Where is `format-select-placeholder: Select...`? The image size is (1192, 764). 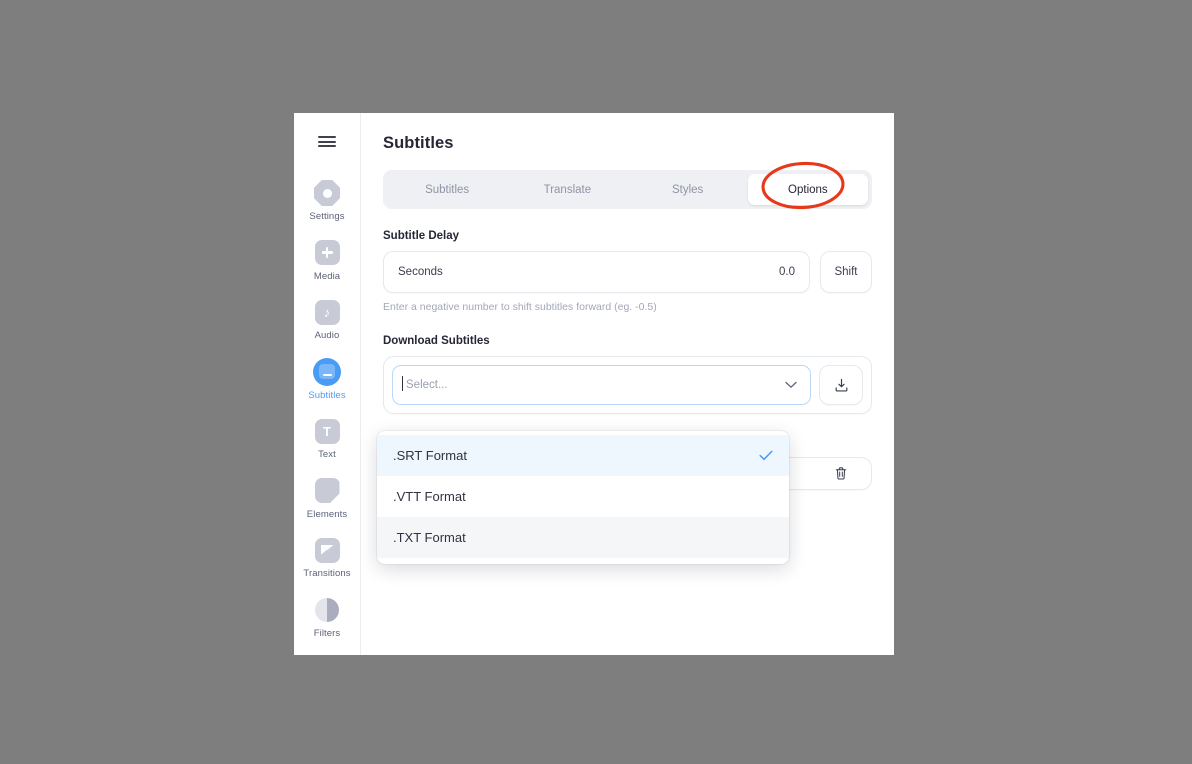
format-select-placeholder: Select... is located at coordinates (425, 383).